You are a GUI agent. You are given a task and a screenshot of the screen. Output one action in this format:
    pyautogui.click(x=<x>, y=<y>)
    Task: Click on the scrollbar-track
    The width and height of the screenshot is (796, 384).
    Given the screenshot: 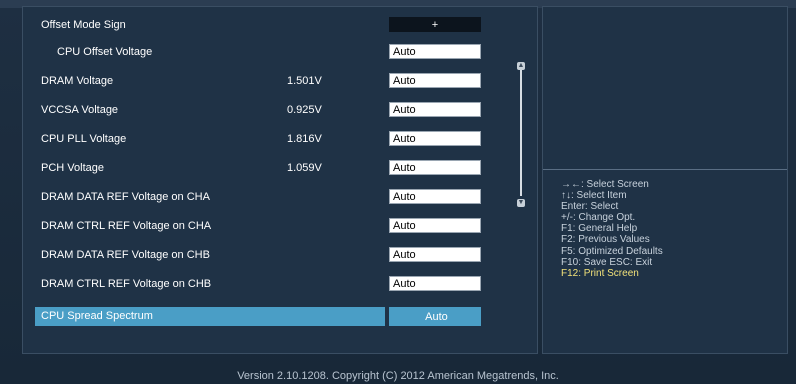 What is the action you would take?
    pyautogui.click(x=521, y=132)
    